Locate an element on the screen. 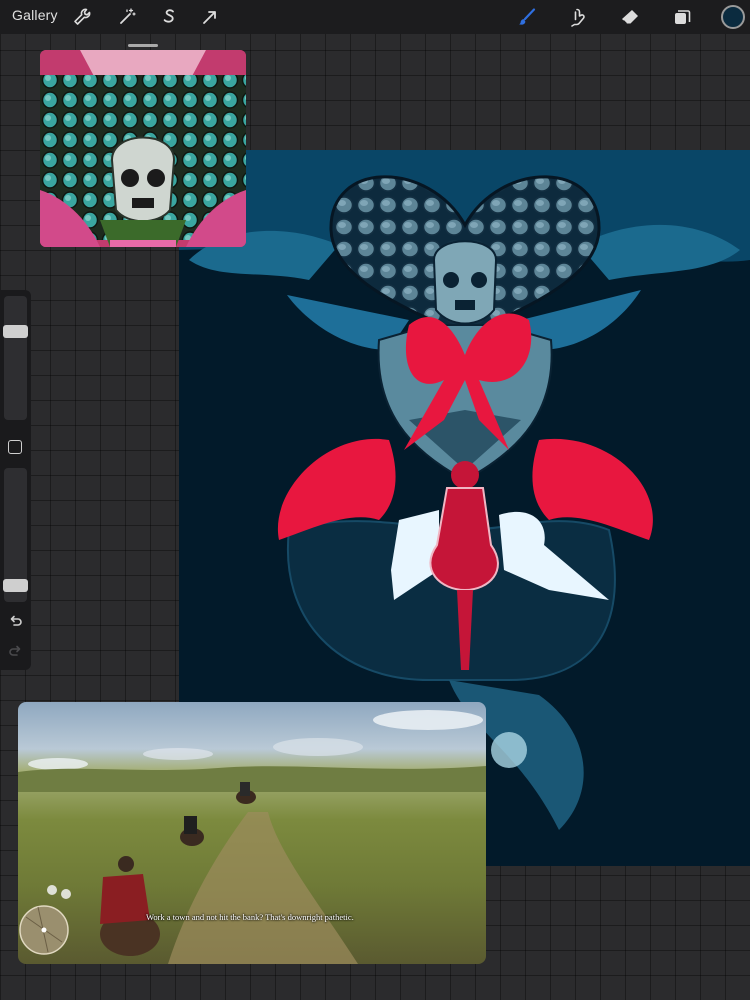 Image resolution: width=750 pixels, height=1000 pixels. smudge-icon is located at coordinates (578, 17).